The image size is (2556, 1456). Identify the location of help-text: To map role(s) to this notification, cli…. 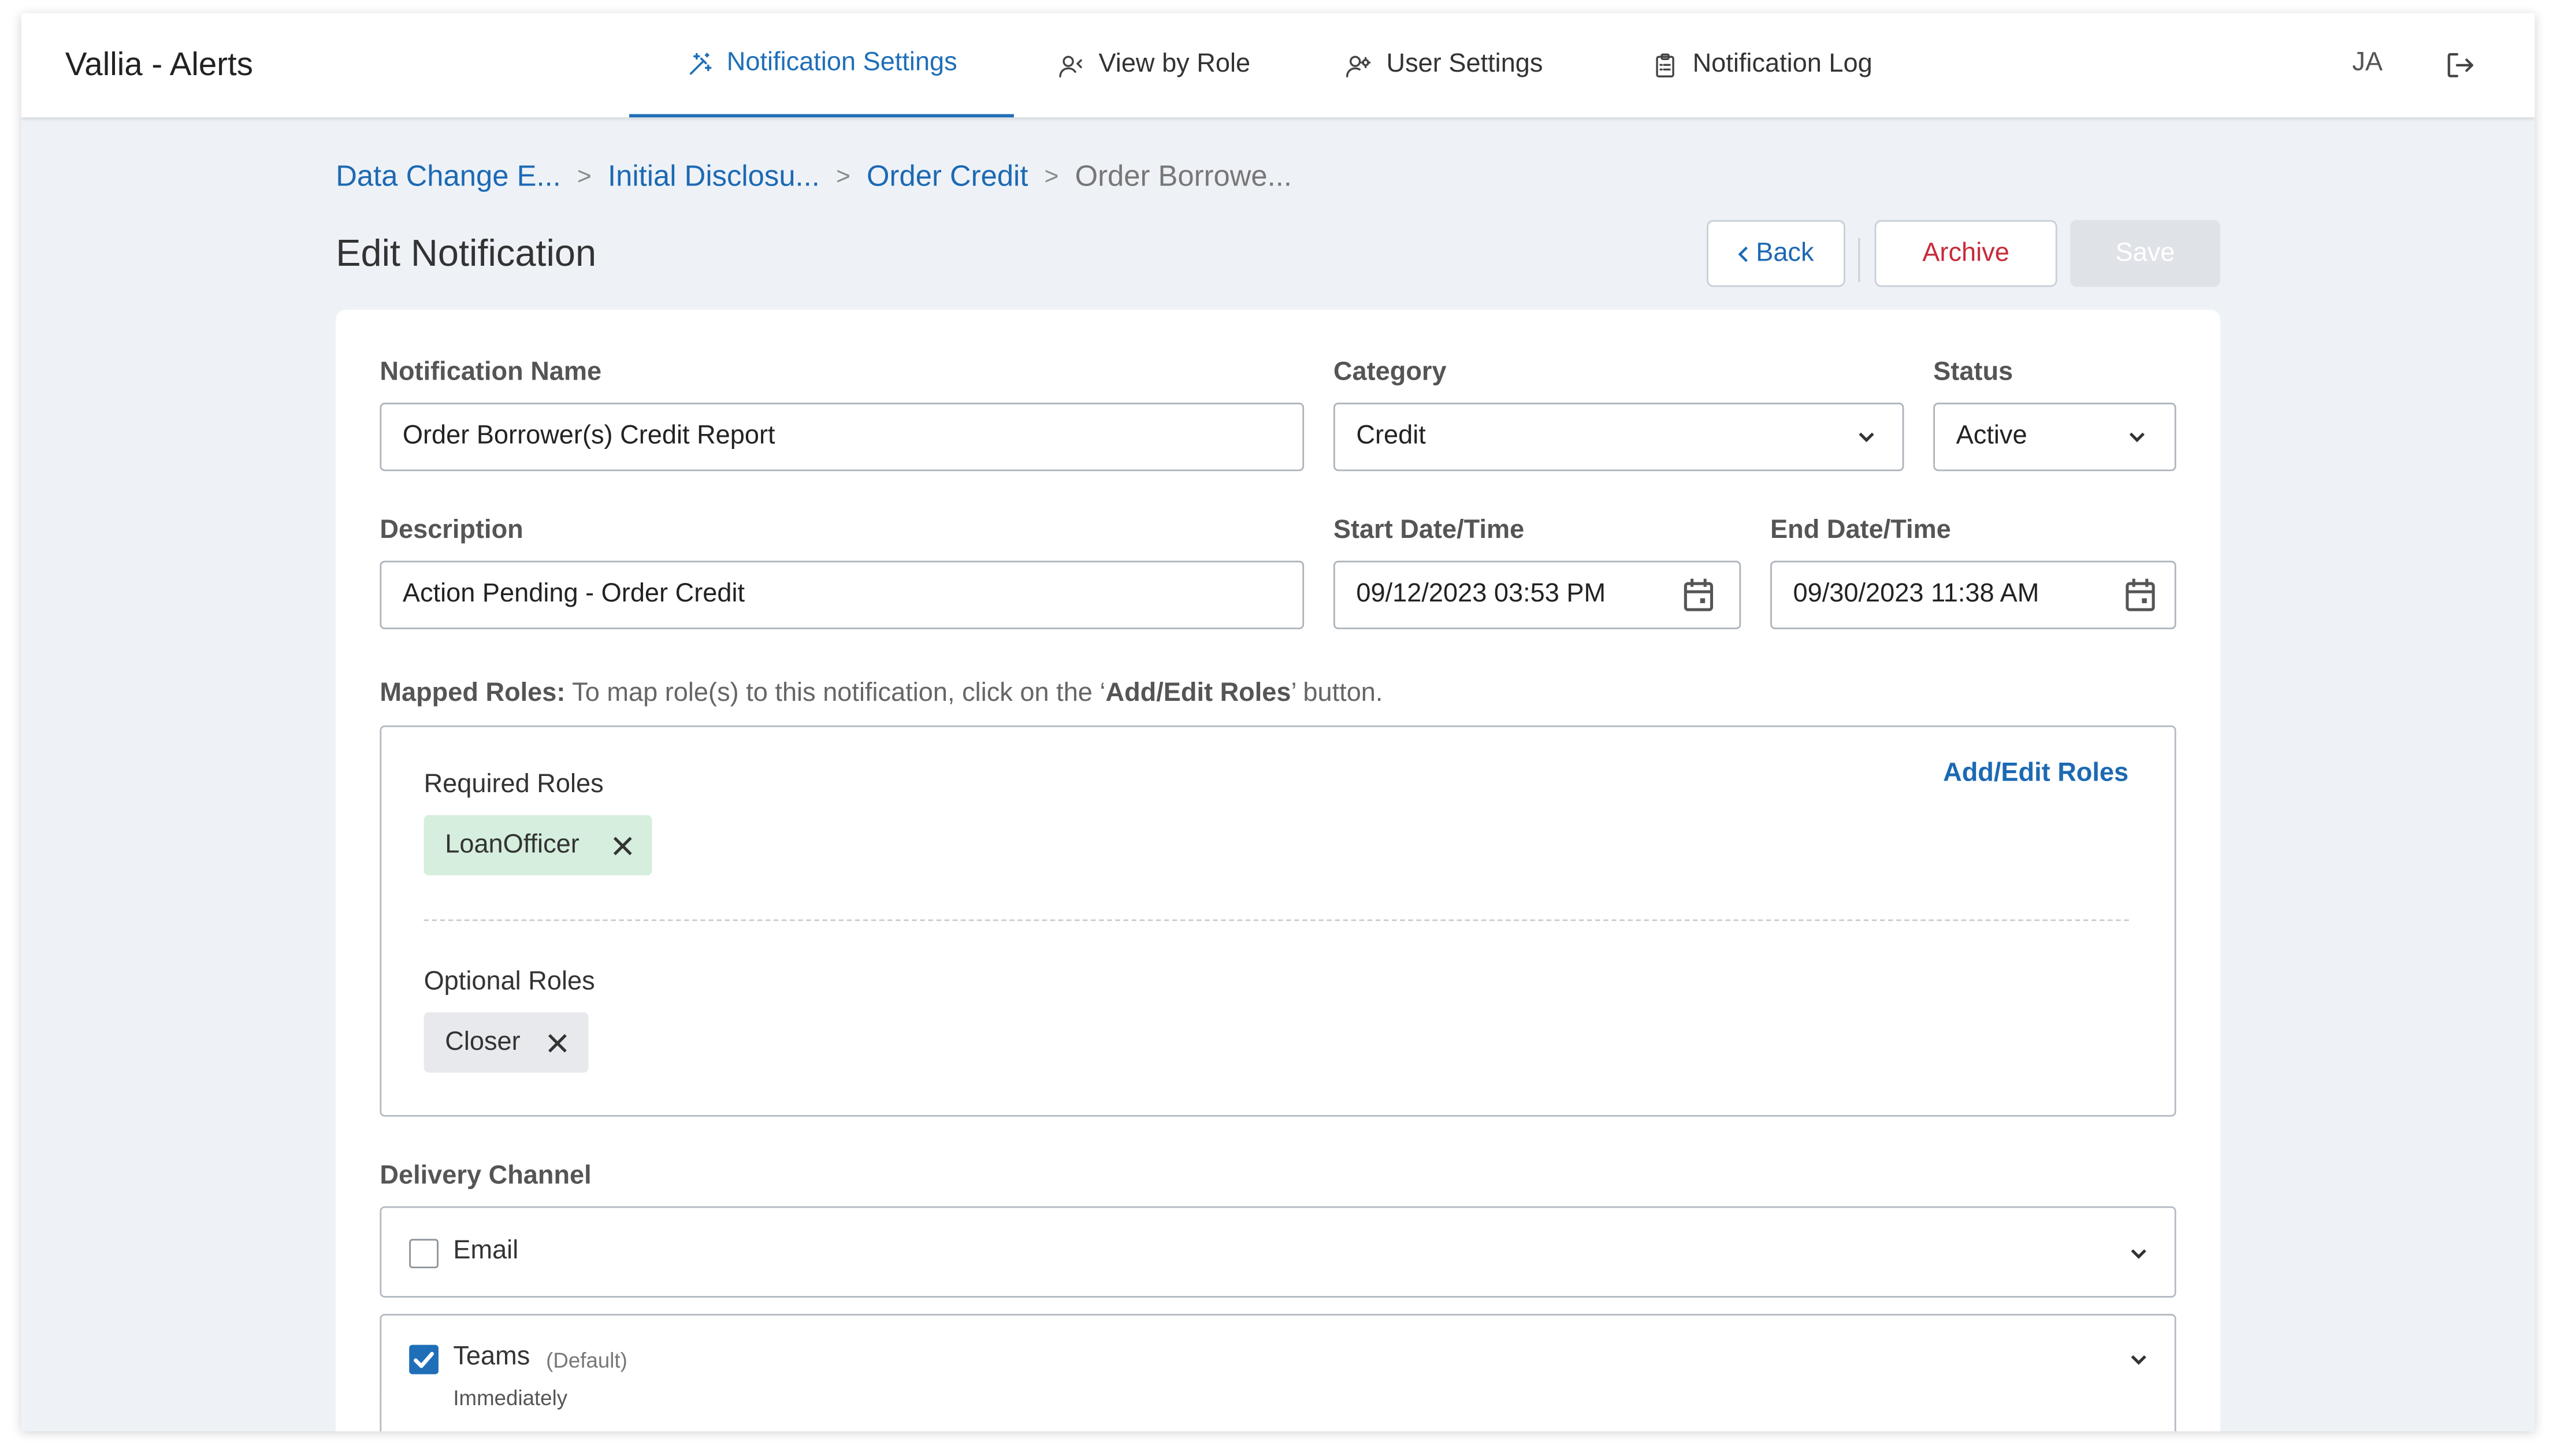
(835, 693).